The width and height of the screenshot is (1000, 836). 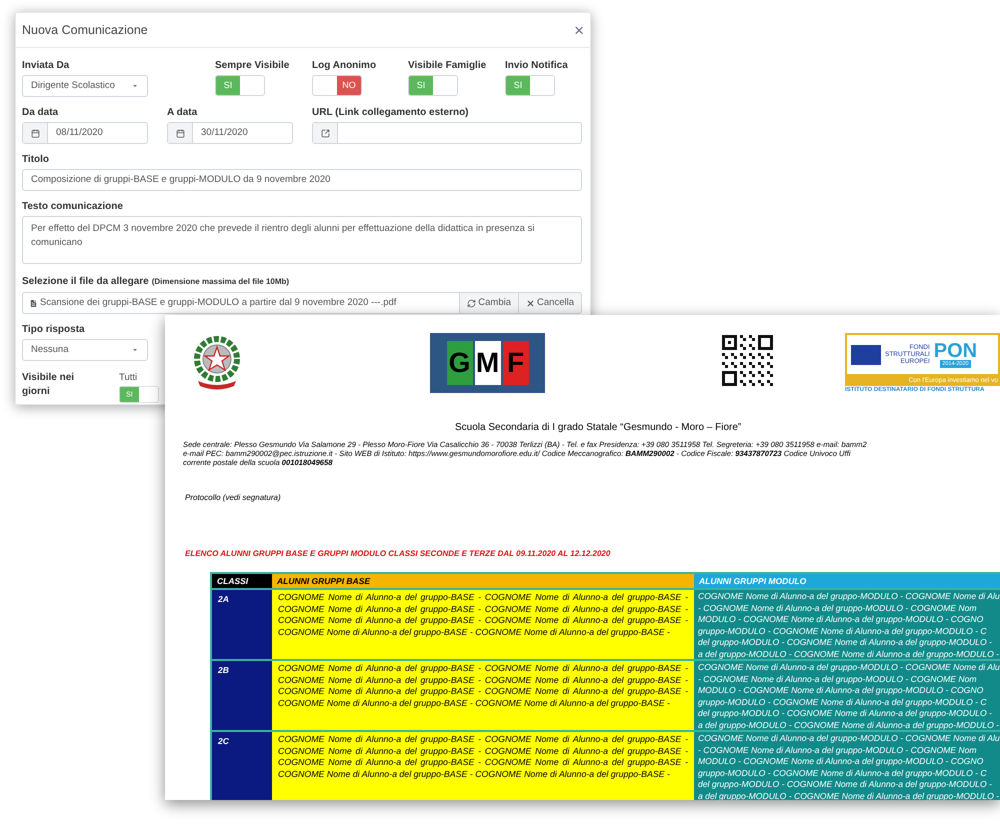 What do you see at coordinates (391, 113) in the screenshot?
I see `field-label: URL (Link collegamento esterno)` at bounding box center [391, 113].